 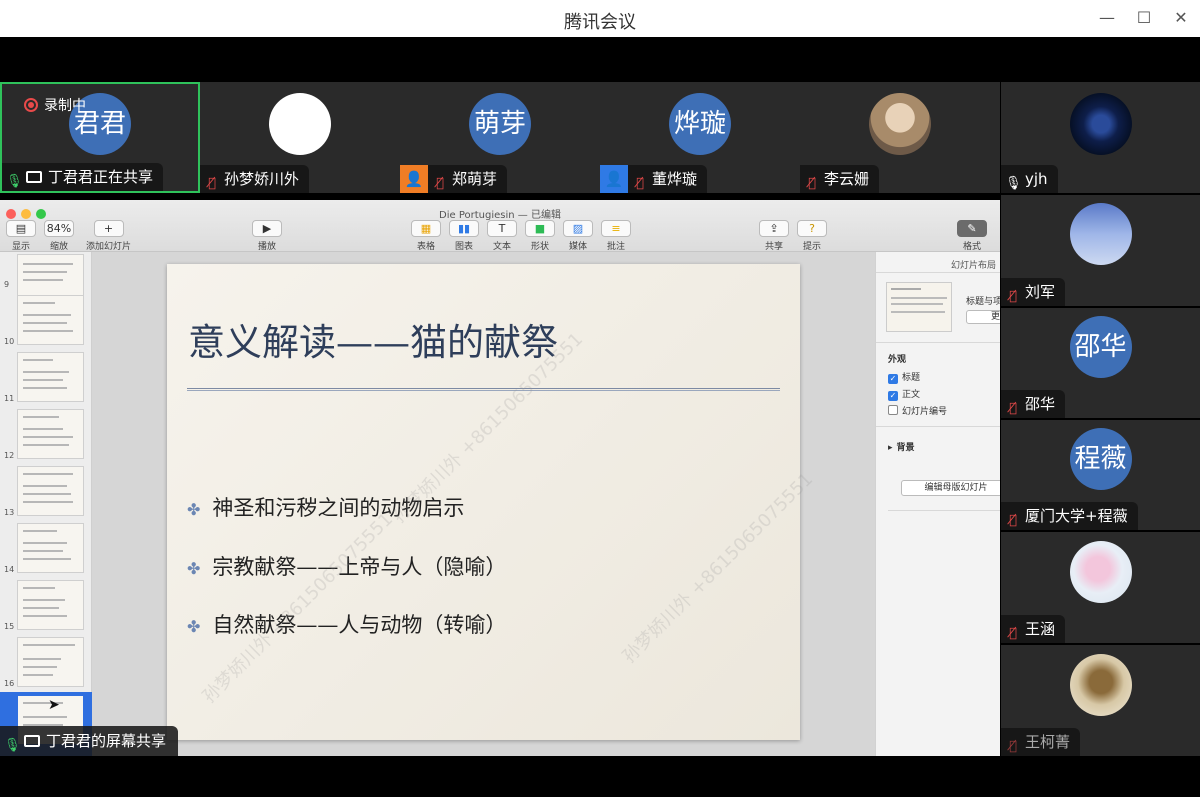 I want to click on participant-tile-4: 🎙̸ 李云姗, so click(x=900, y=137).